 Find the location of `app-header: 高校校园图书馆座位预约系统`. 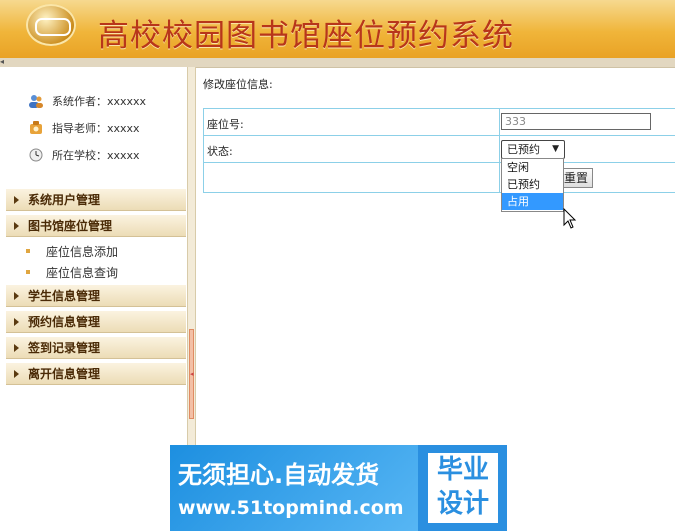

app-header: 高校校园图书馆座位预约系统 is located at coordinates (337, 29).